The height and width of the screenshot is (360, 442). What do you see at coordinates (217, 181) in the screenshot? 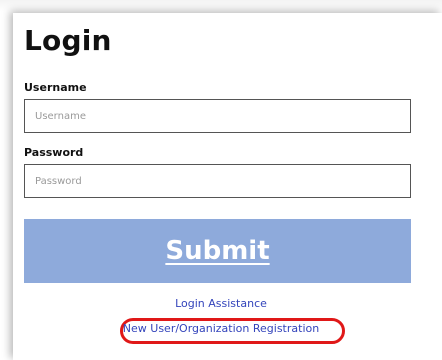
I see `password-input` at bounding box center [217, 181].